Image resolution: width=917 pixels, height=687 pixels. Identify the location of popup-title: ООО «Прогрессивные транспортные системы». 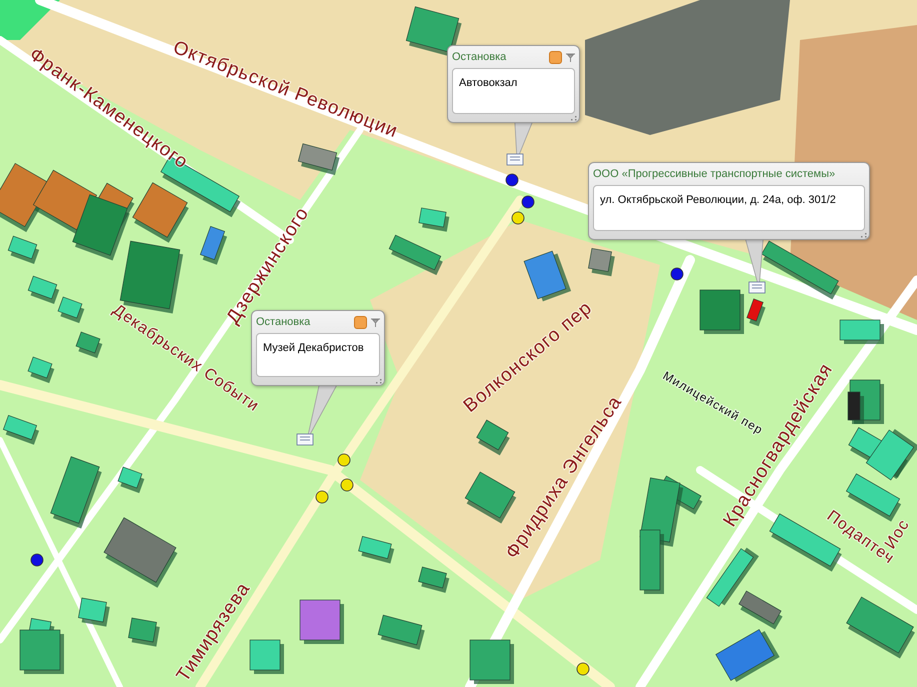
(714, 174).